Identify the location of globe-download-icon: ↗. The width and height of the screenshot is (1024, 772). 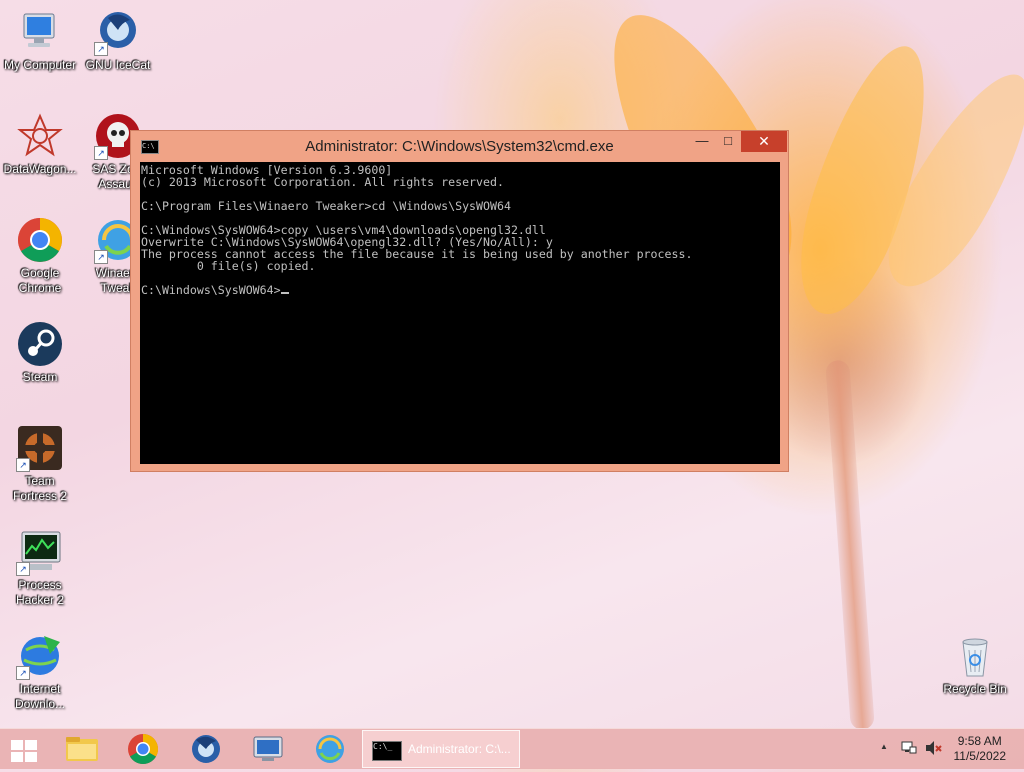
(40, 656).